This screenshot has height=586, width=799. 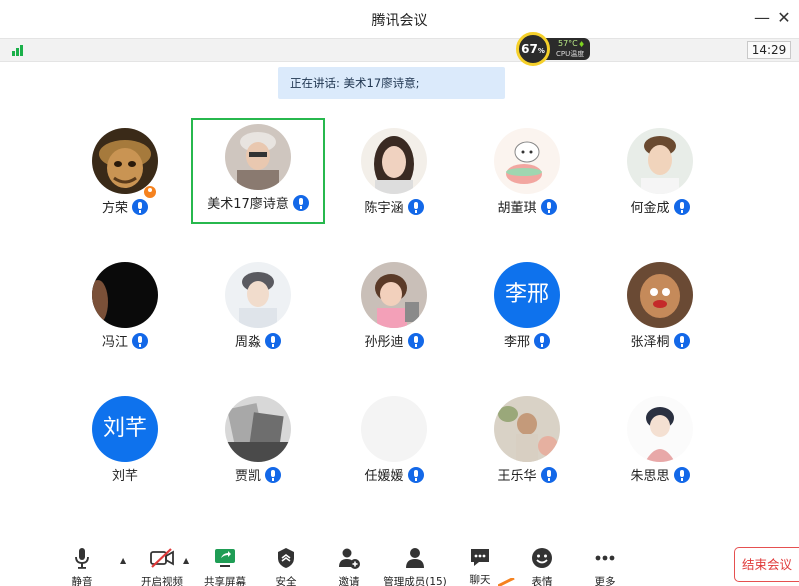 I want to click on participant-tile: 方荣, so click(x=125, y=169).